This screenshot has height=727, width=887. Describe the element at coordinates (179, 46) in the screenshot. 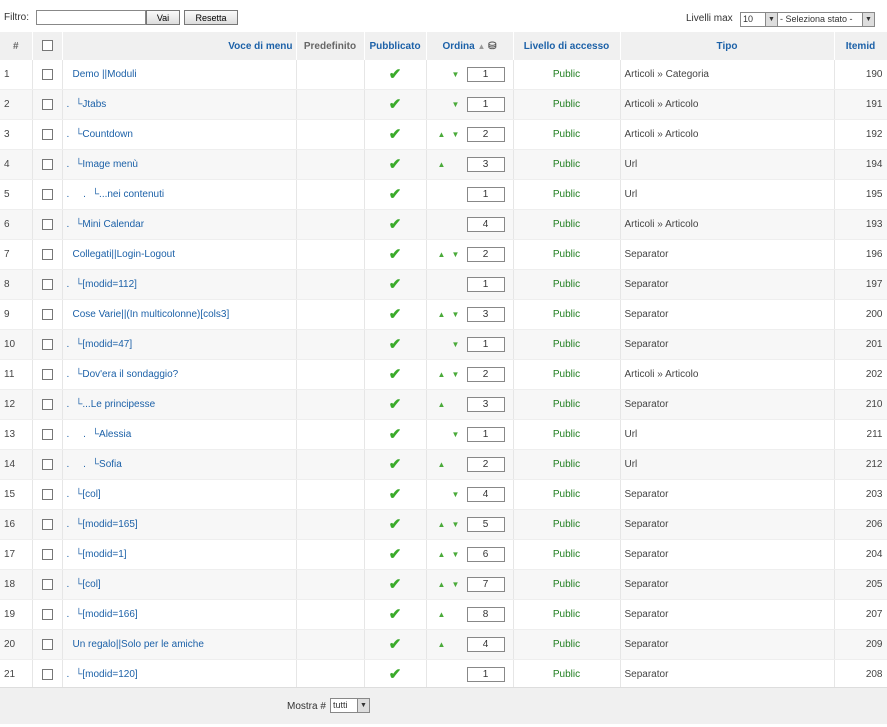

I see `col-title-header: Voce di menu` at that location.